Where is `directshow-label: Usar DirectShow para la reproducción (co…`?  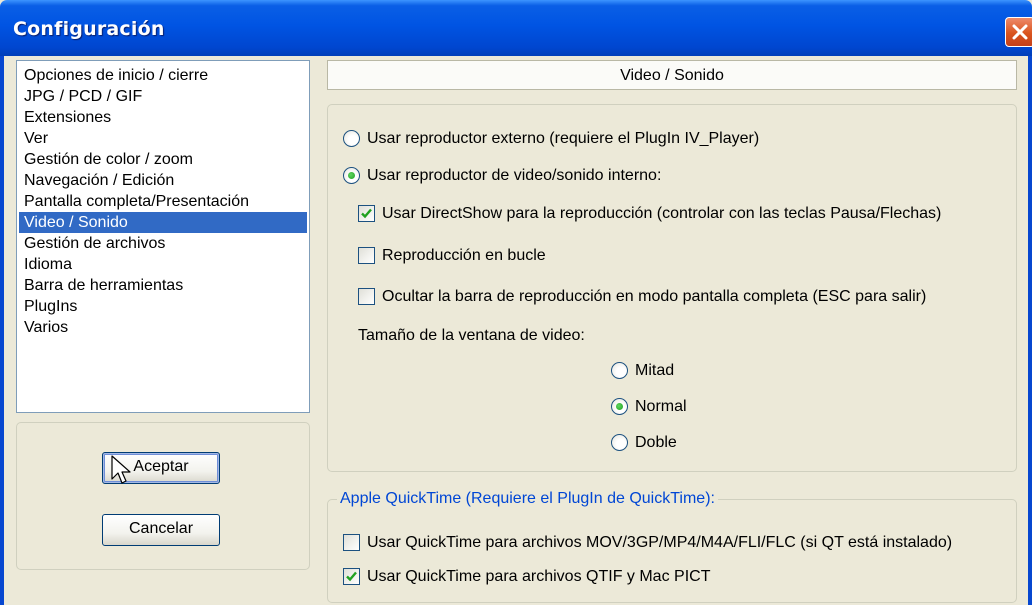 directshow-label: Usar DirectShow para la reproducción (co… is located at coordinates (662, 213).